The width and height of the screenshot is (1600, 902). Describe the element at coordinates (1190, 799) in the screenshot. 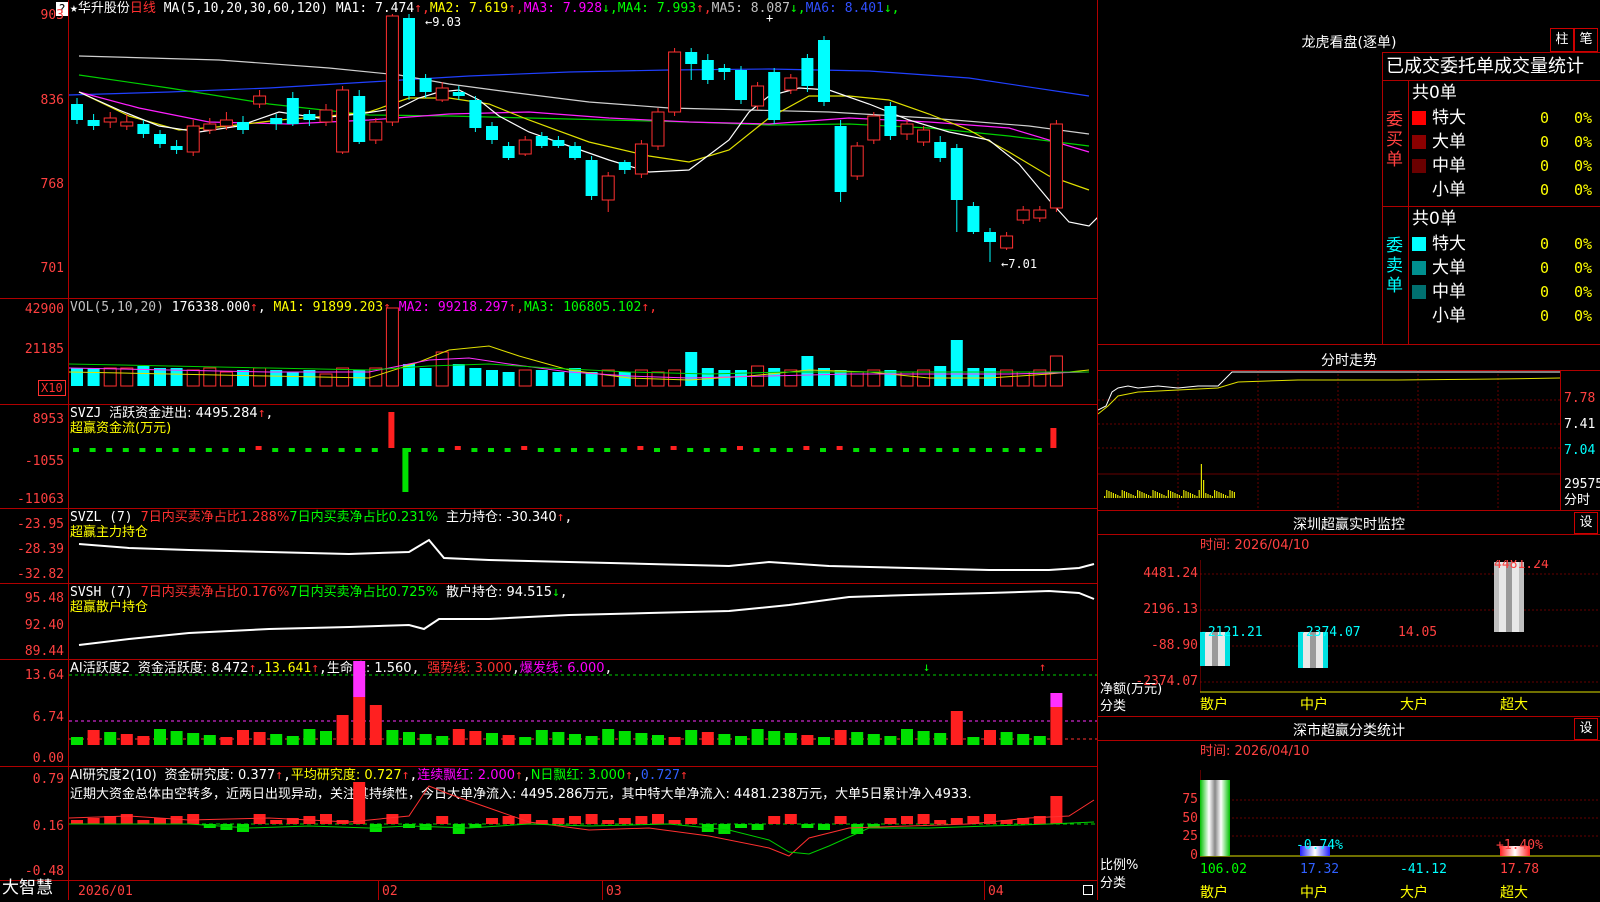

I see `classify-y-label: 75` at that location.